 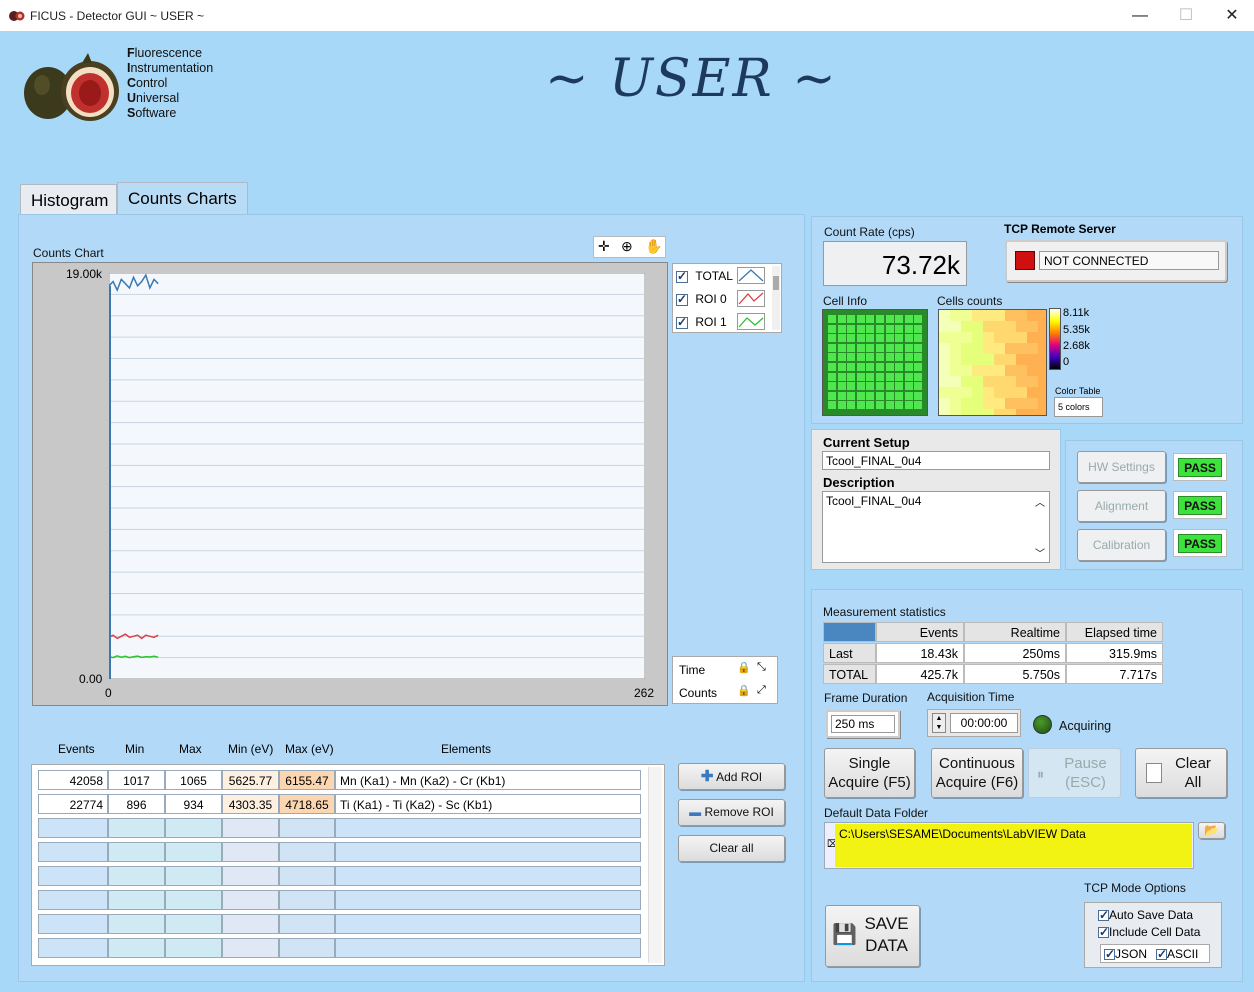 I want to click on json-option: JSON, so click(x=1125, y=954).